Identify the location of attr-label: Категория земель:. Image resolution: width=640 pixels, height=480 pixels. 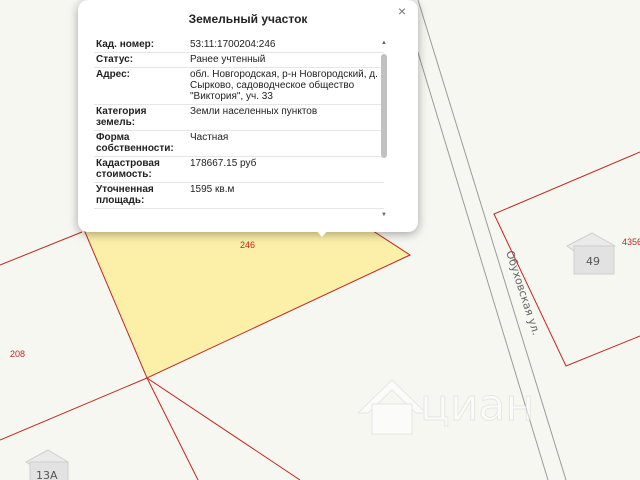
(139, 117).